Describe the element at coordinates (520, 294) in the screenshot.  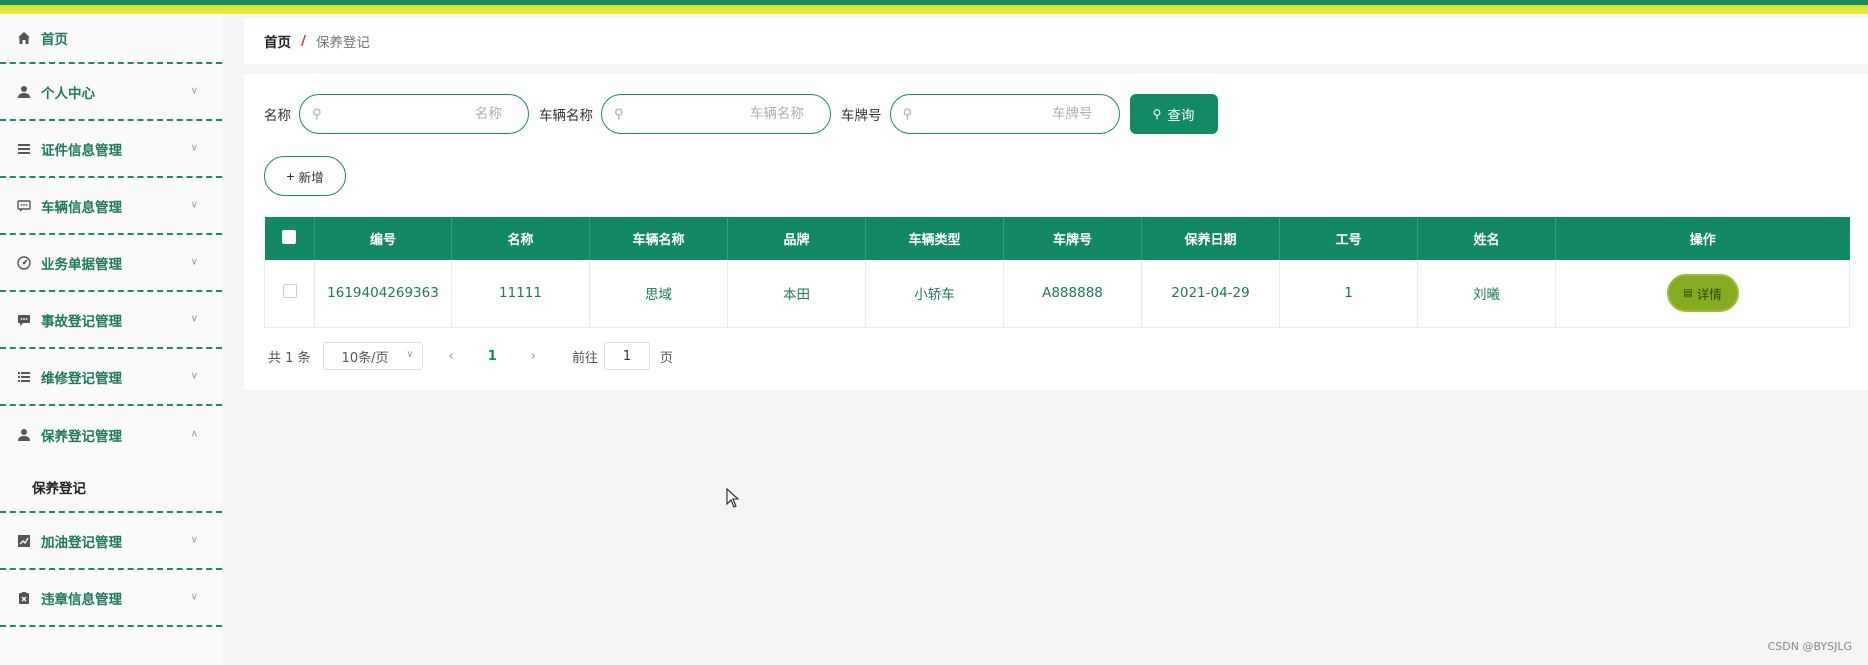
I see `table-cell: 11111` at that location.